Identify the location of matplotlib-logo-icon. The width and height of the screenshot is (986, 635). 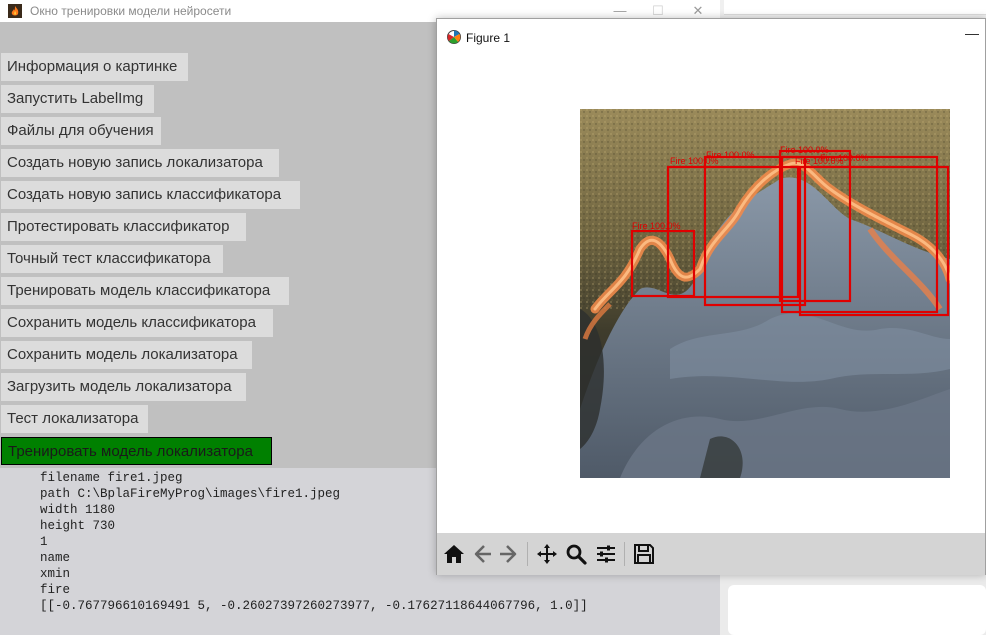
(454, 37).